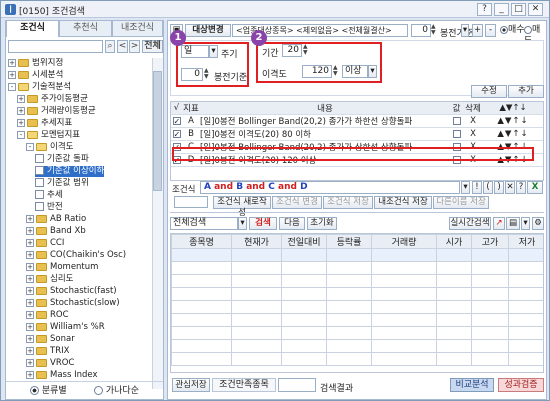 The width and height of the screenshot is (550, 401). Describe the element at coordinates (477, 30) in the screenshot. I see `plus-button: +` at that location.